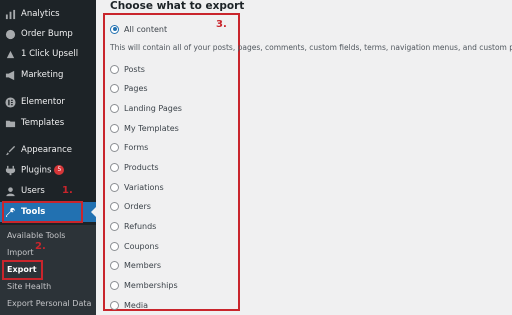 The image size is (512, 315). Describe the element at coordinates (36, 235) in the screenshot. I see `submenu-item-available-tools: Available Tools` at that location.